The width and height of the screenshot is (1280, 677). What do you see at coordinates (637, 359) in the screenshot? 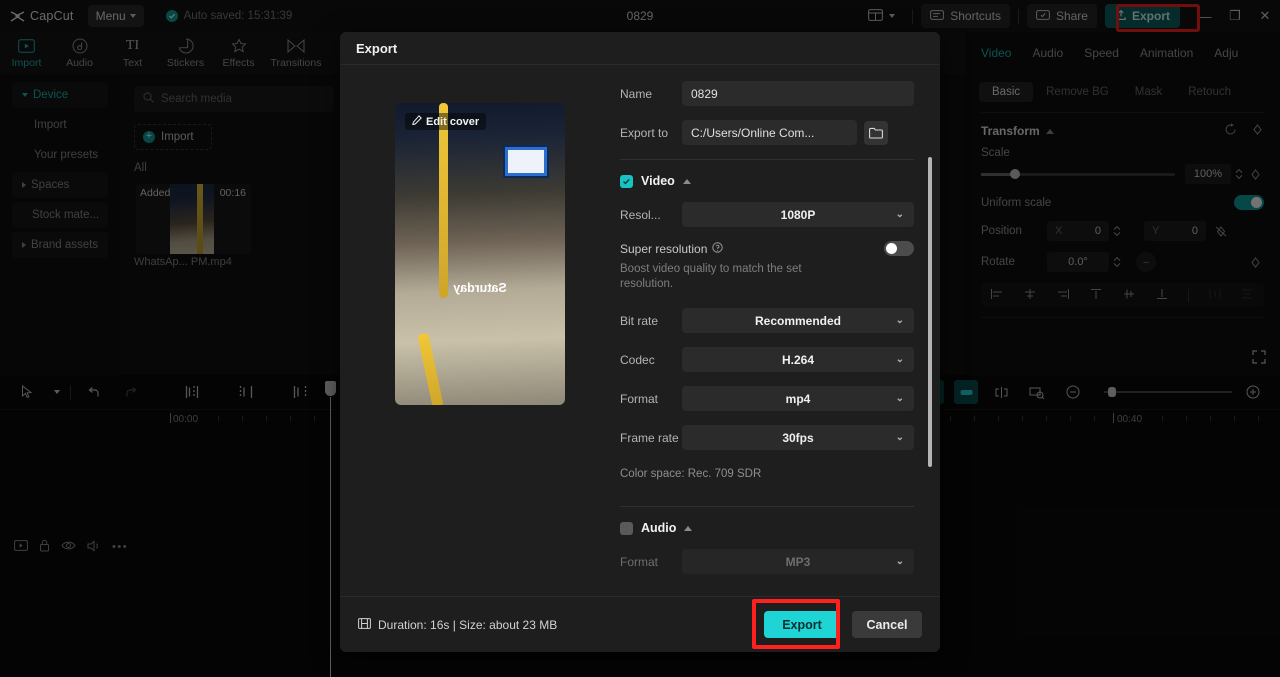
I see `codec-label: Codec` at bounding box center [637, 359].